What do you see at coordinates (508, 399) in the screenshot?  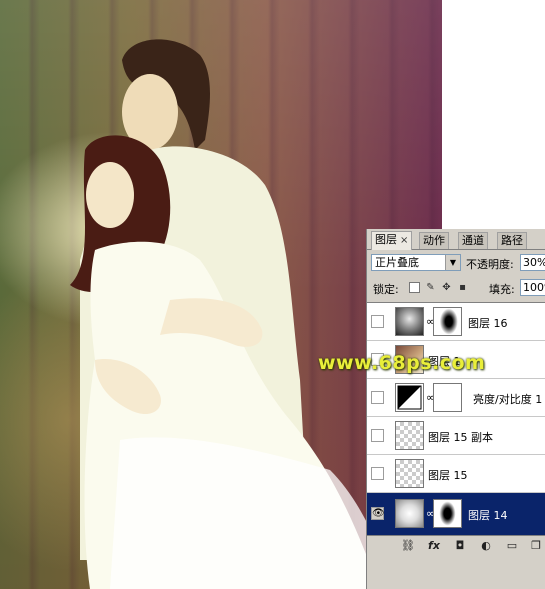 I see `layer-name: 亮度/对比度 1` at bounding box center [508, 399].